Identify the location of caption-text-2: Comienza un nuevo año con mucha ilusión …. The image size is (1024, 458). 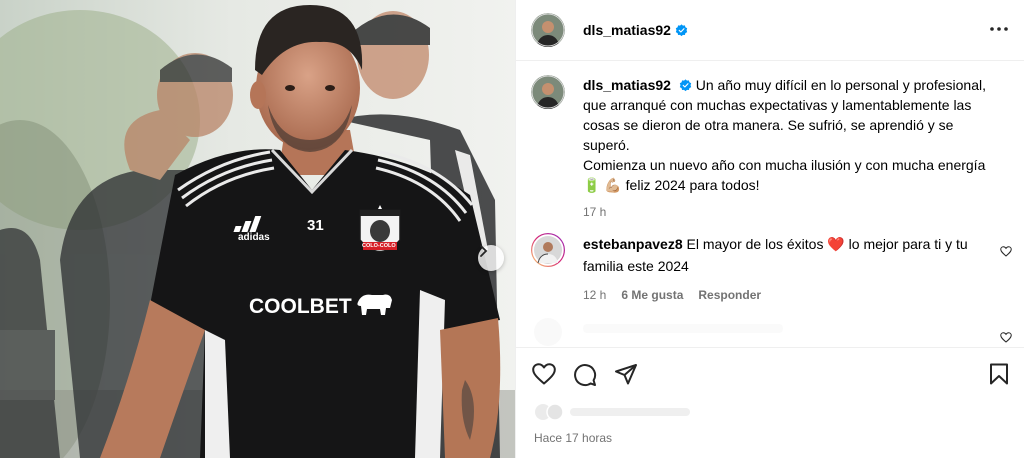
(784, 165).